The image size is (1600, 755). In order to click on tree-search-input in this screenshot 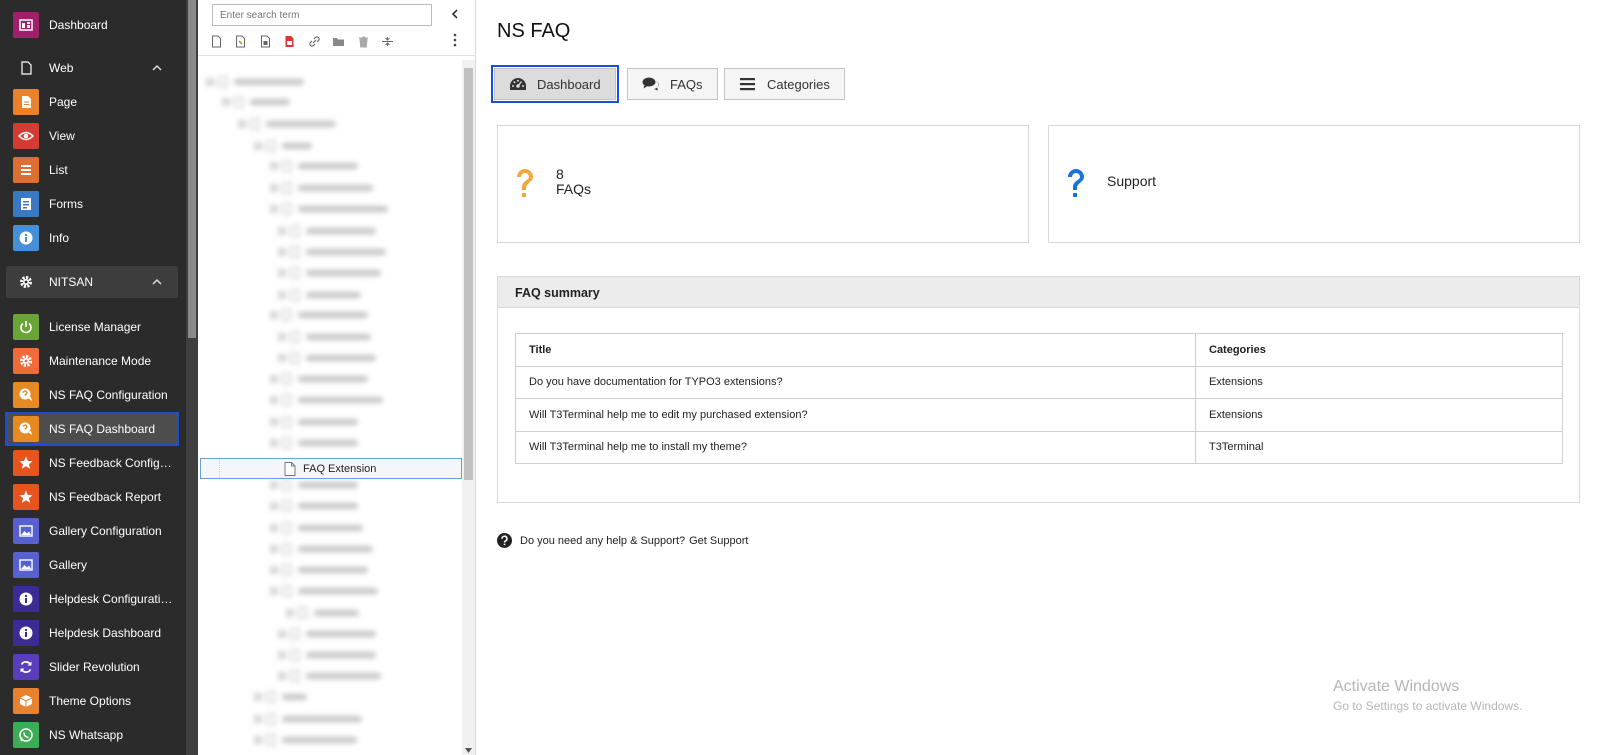, I will do `click(322, 15)`.